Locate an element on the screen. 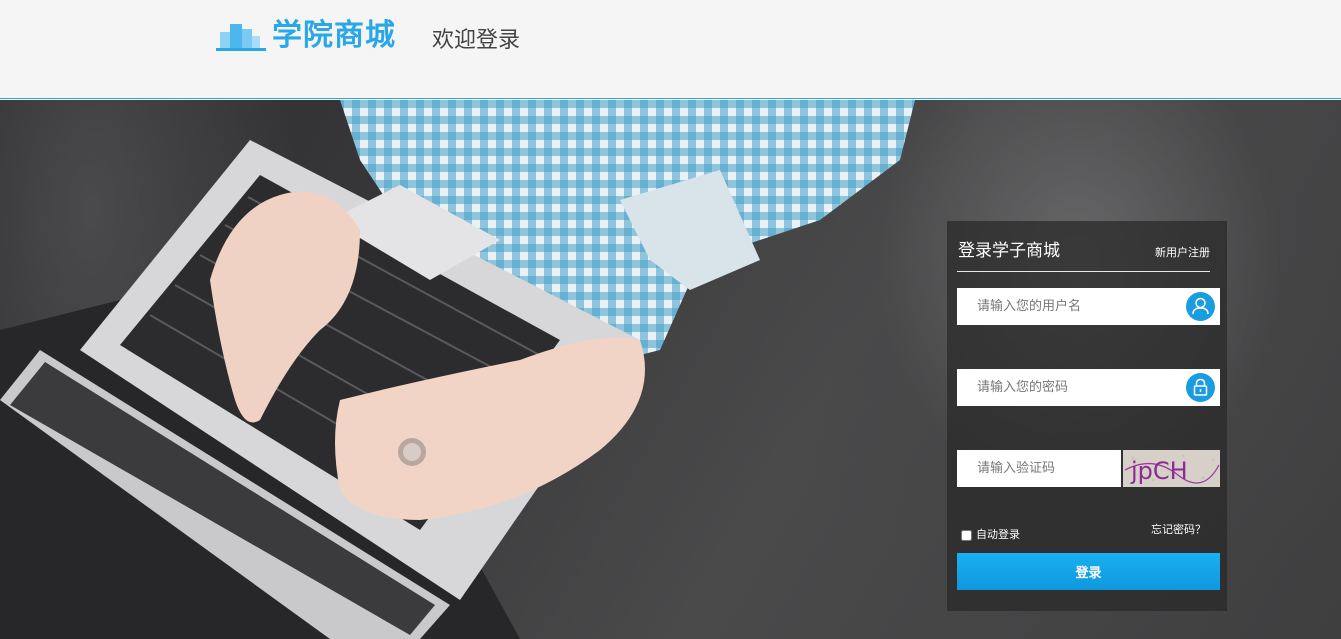 The image size is (1341, 639). login-button: 登录 is located at coordinates (1088, 571).